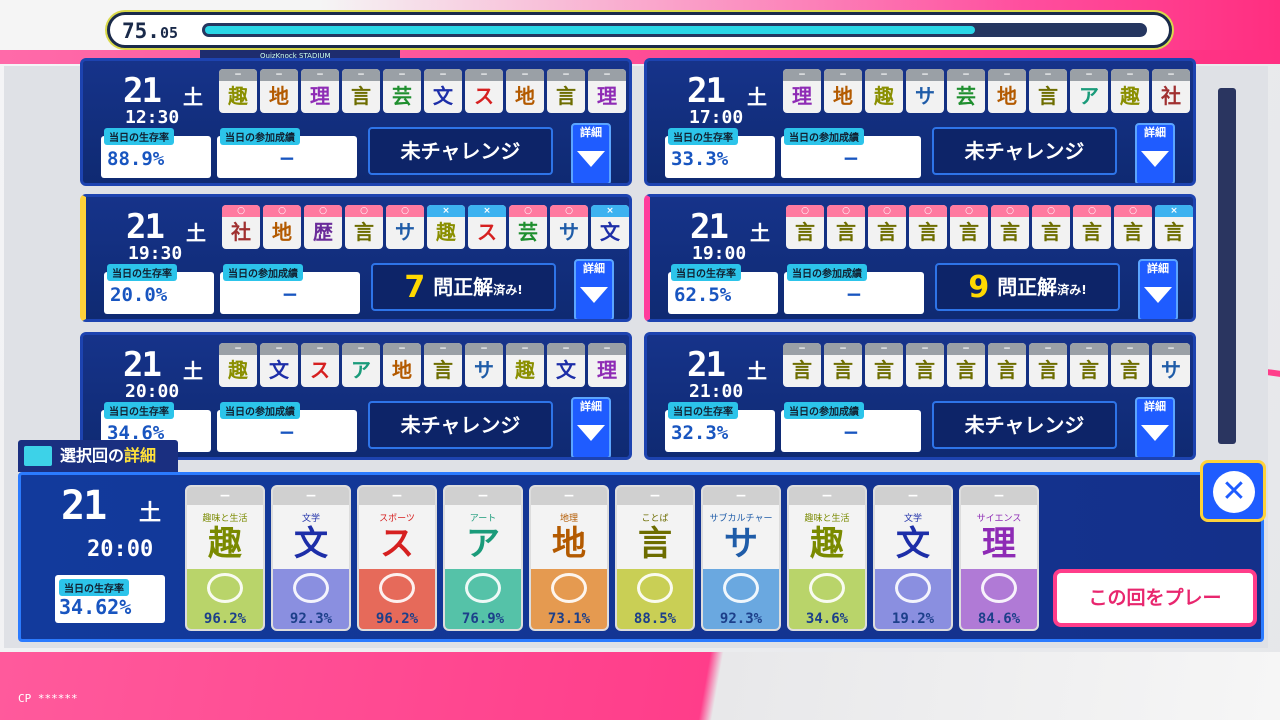 The image size is (1280, 720). I want to click on genre-name: 趣味と生活, so click(225, 519).